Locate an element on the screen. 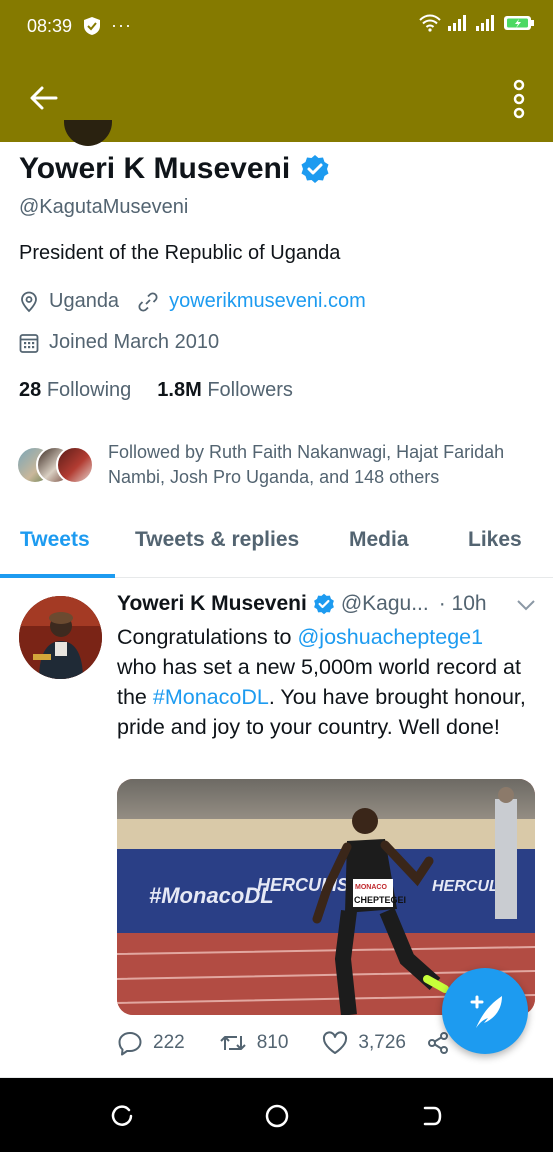 This screenshot has width=553, height=1152. followers-count: 1.8M is located at coordinates (179, 390).